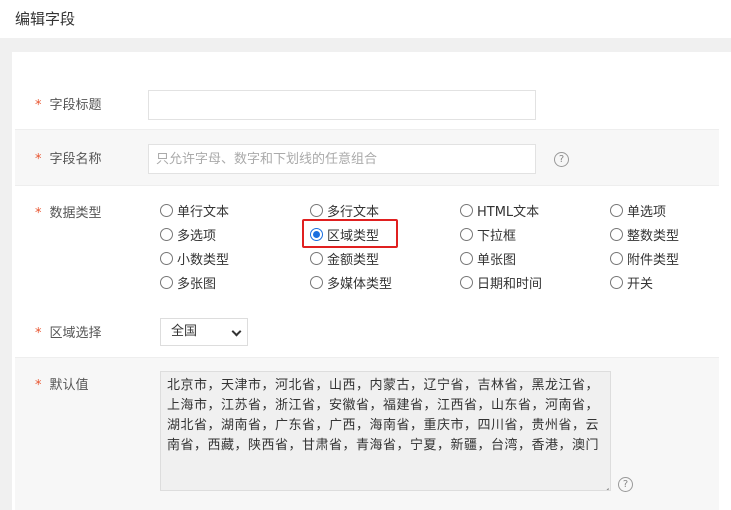  What do you see at coordinates (342, 105) in the screenshot?
I see `field-title-input` at bounding box center [342, 105].